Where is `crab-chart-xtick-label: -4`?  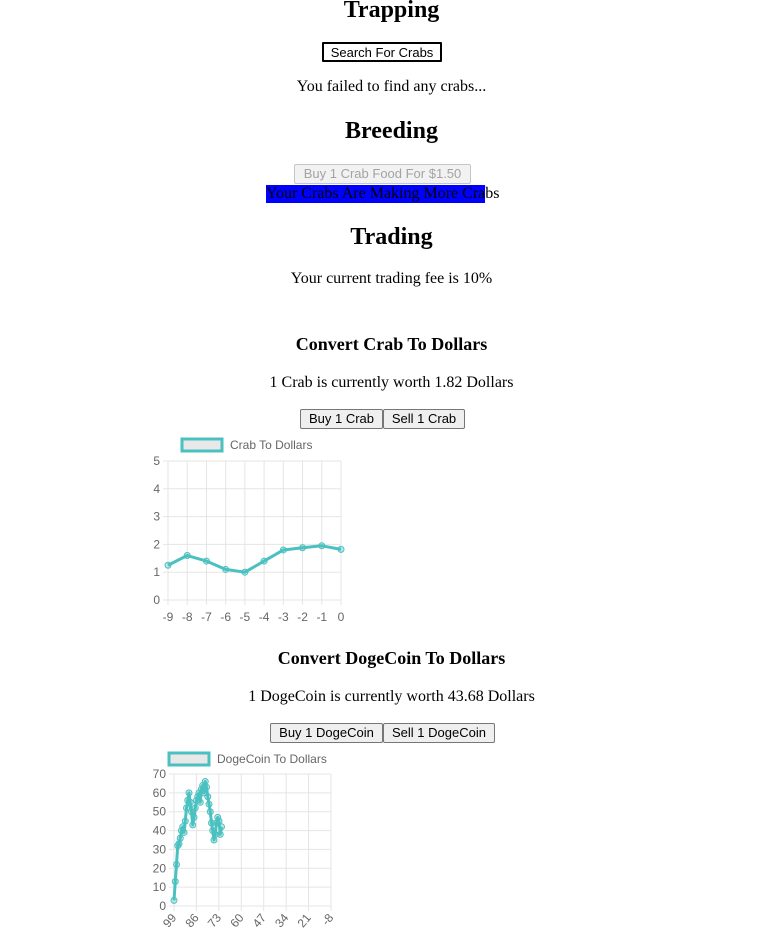 crab-chart-xtick-label: -4 is located at coordinates (264, 617).